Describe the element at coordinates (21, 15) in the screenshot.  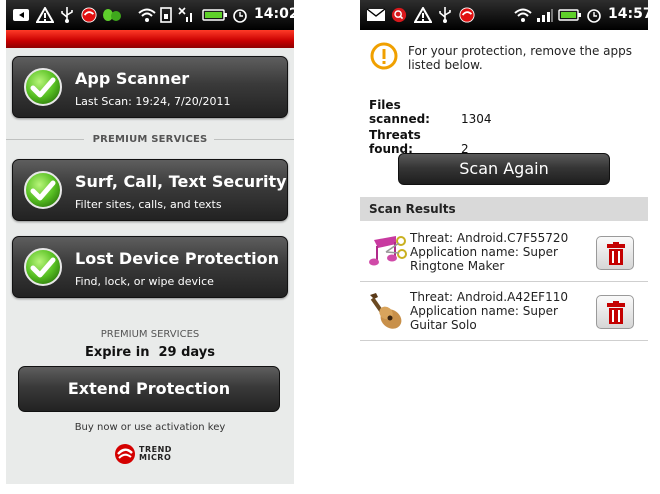
I see `back-icon` at that location.